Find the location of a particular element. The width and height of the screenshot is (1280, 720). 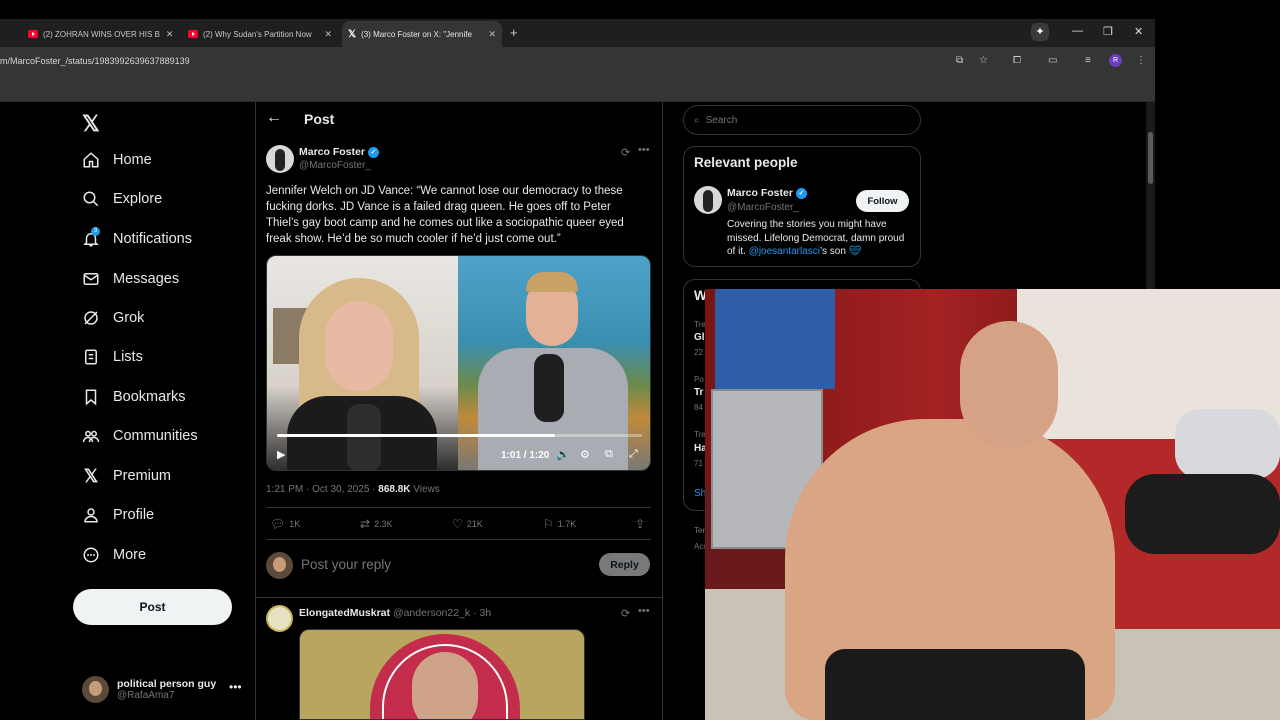

sidebar-item-grok: Grok is located at coordinates (113, 318).